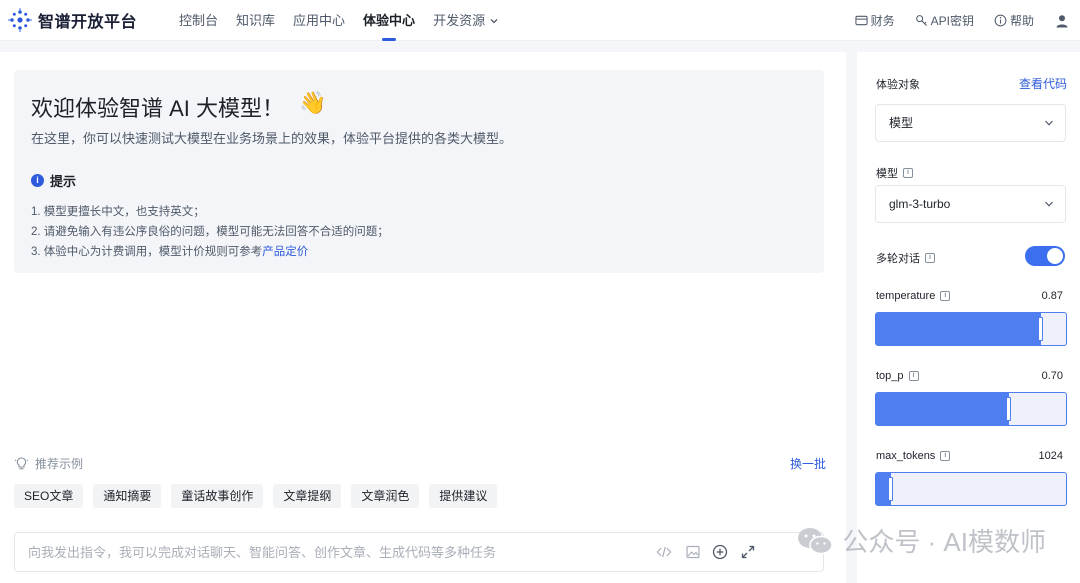 Image resolution: width=1080 pixels, height=583 pixels. I want to click on multi-turn-label-text: 多轮对话, so click(898, 259).